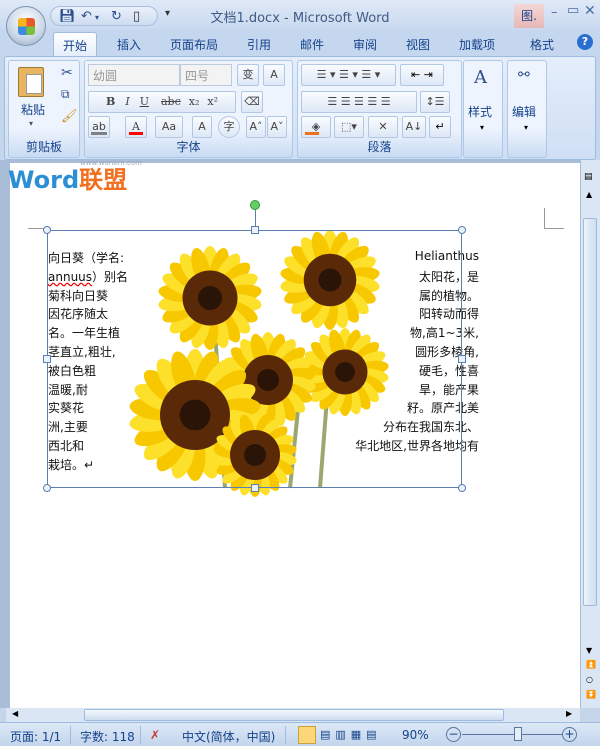 Image resolution: width=600 pixels, height=746 pixels. What do you see at coordinates (228, 736) in the screenshot?
I see `language: 中文(简体，中国)` at bounding box center [228, 736].